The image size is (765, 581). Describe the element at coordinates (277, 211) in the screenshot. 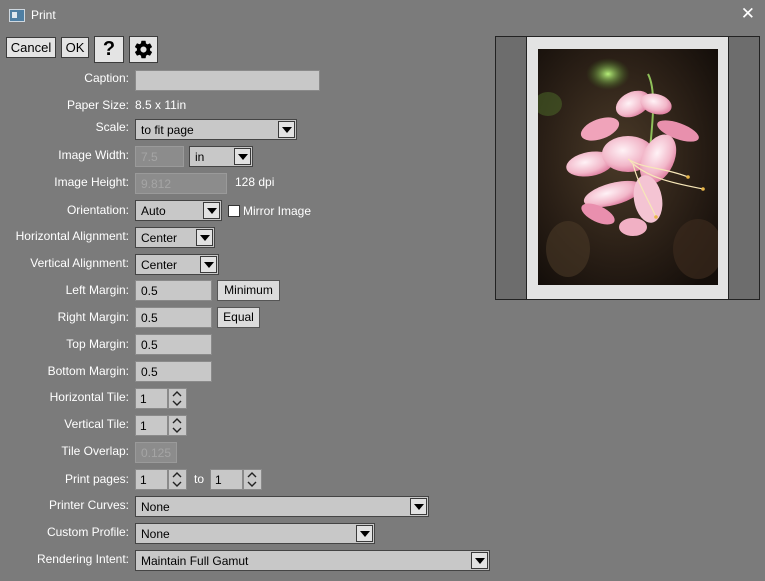

I see `mirror-image-label: Mirror Image` at that location.